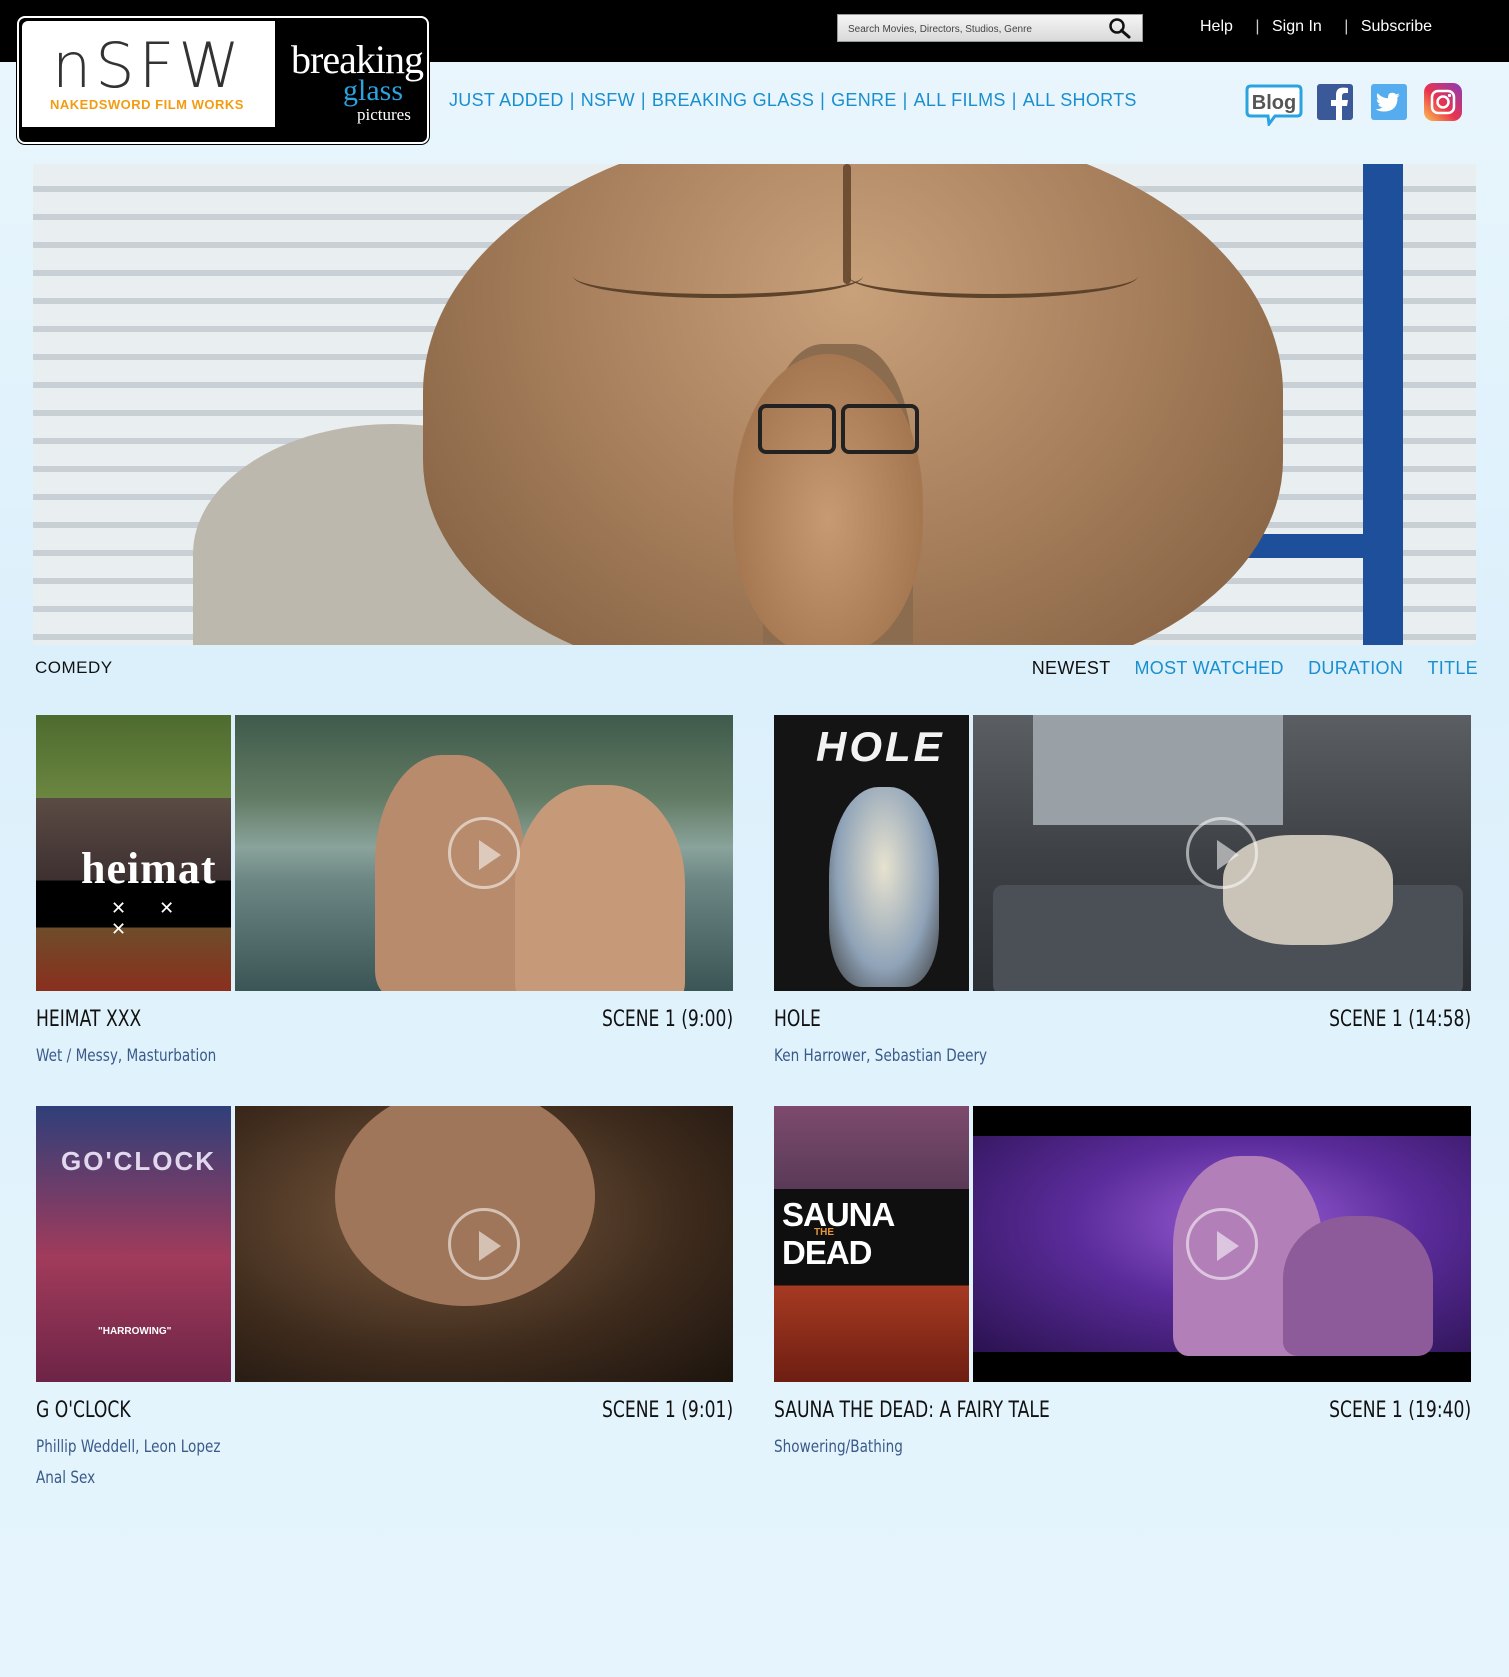 Image resolution: width=1509 pixels, height=1677 pixels. Describe the element at coordinates (147, 104) in the screenshot. I see `nsfw-logo-subtitle: NAKEDSWORD FILM WORKS` at that location.